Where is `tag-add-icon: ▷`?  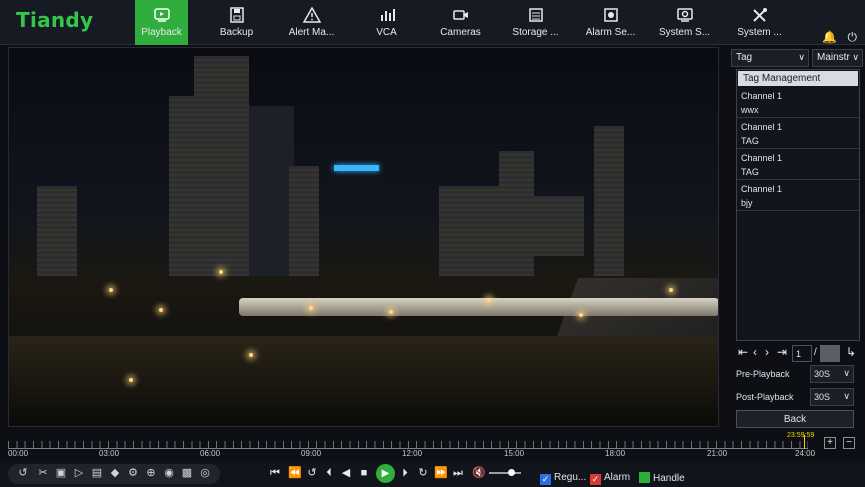
tag-add-icon: ▷ is located at coordinates (79, 473).